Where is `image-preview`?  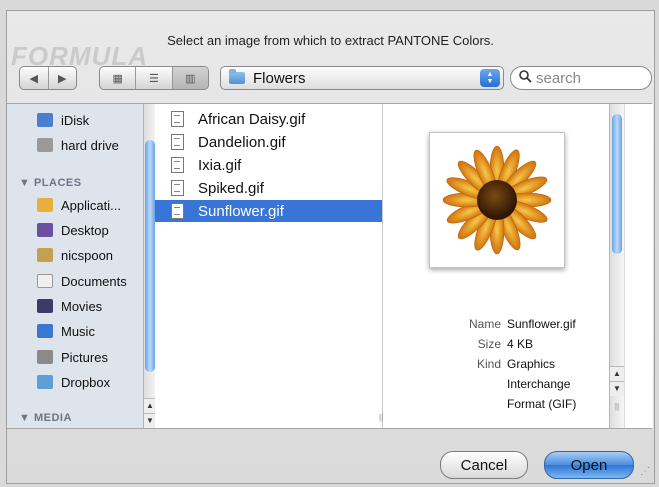 image-preview is located at coordinates (497, 200).